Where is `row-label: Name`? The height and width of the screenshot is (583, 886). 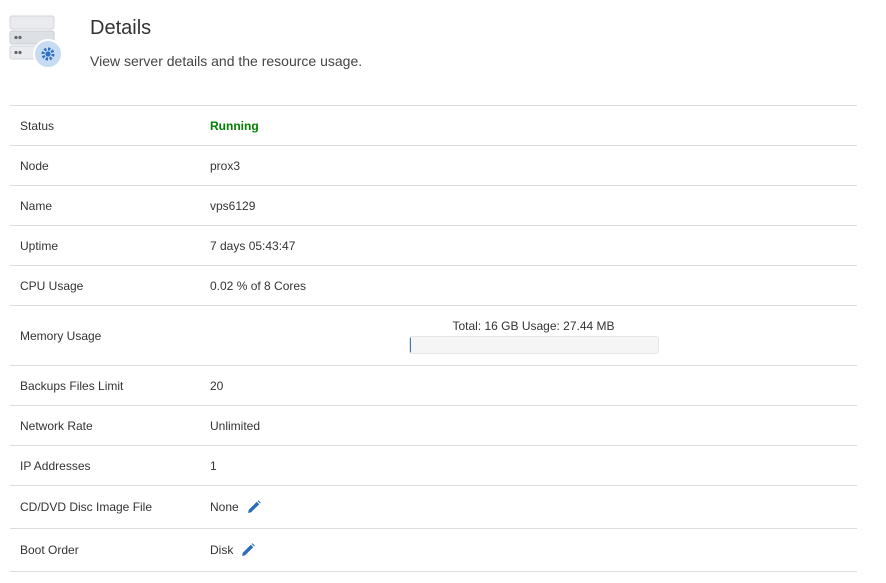
row-label: Name is located at coordinates (36, 205).